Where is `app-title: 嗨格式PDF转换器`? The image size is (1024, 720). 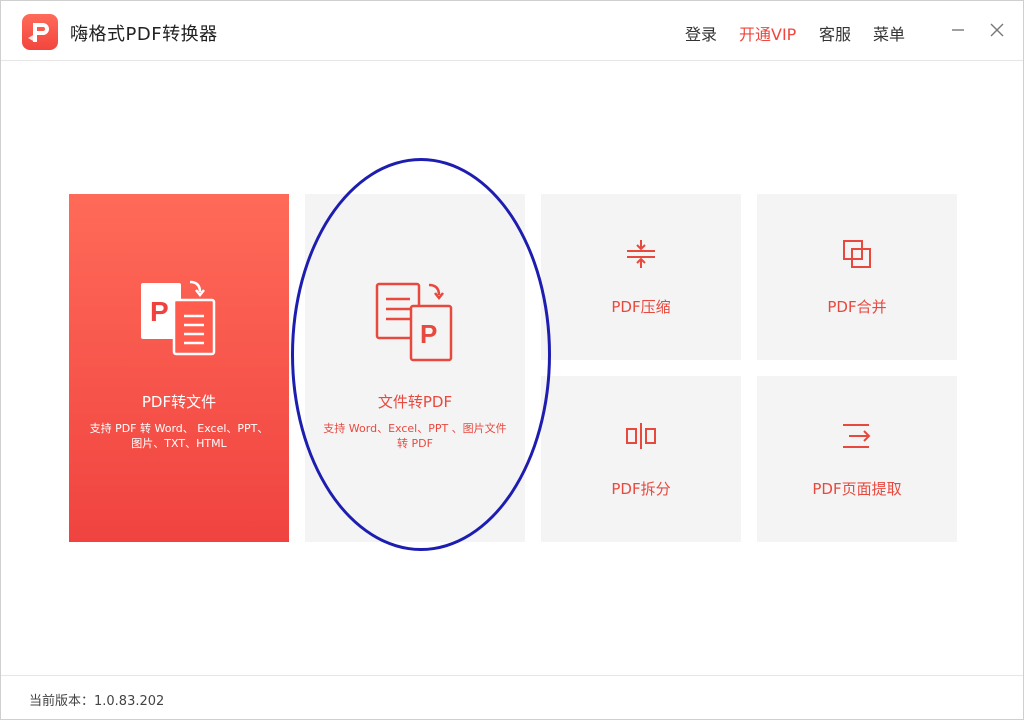 app-title: 嗨格式PDF转换器 is located at coordinates (144, 34).